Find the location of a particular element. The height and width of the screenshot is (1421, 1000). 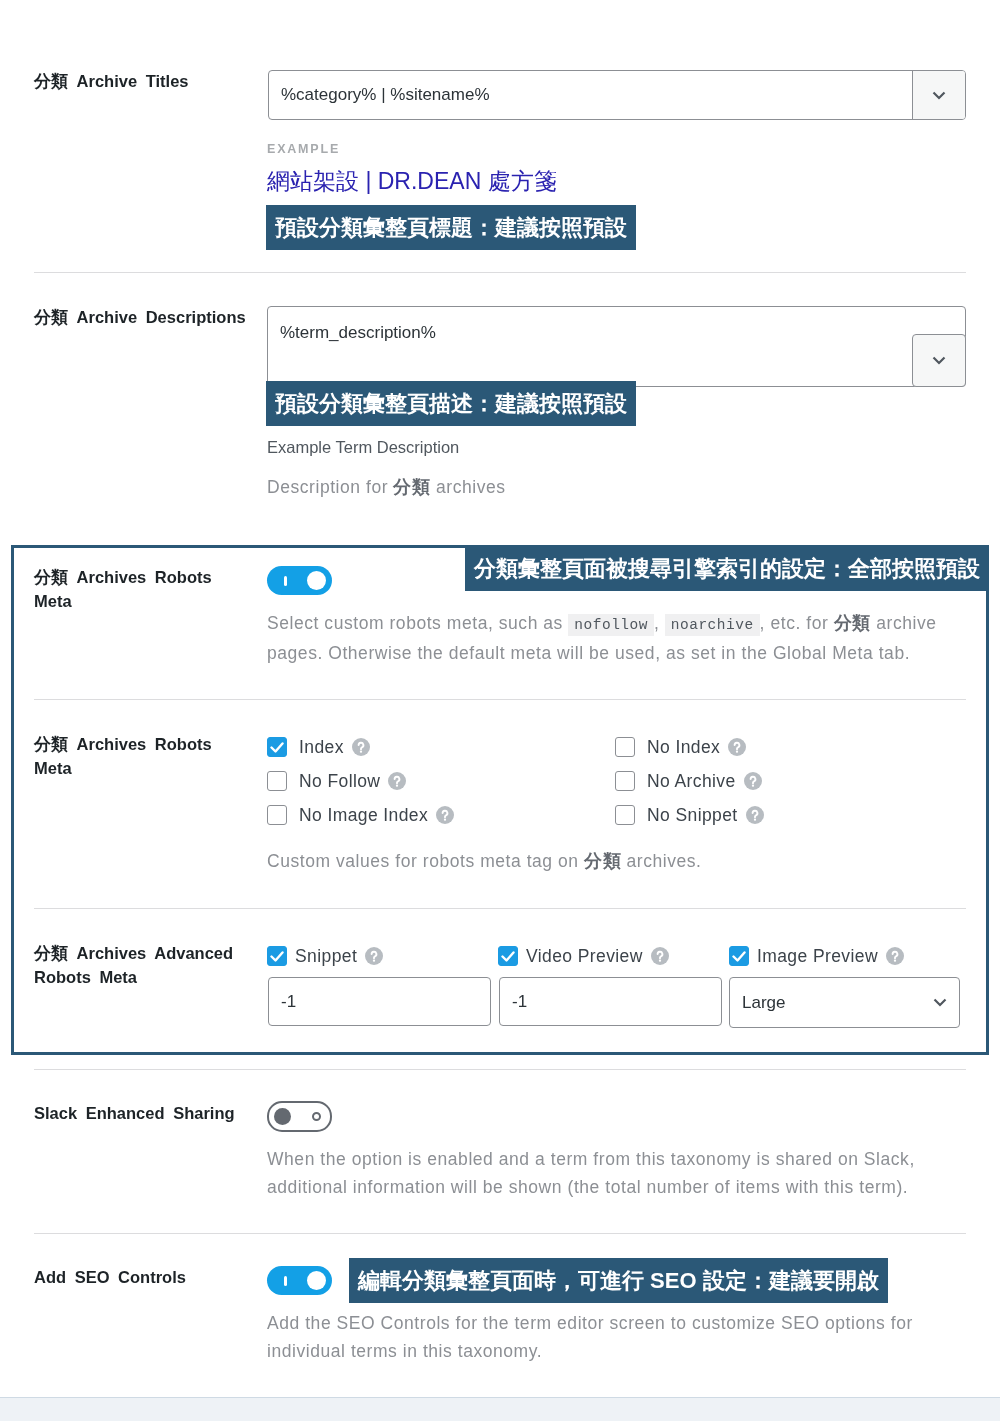

description-text: Select custom robots meta, such as nofollow , noarchive , etc. for 分類 archive pages. Otherwise the default meta will be used, as set in the Global Meta tab. is located at coordinates (602, 638).